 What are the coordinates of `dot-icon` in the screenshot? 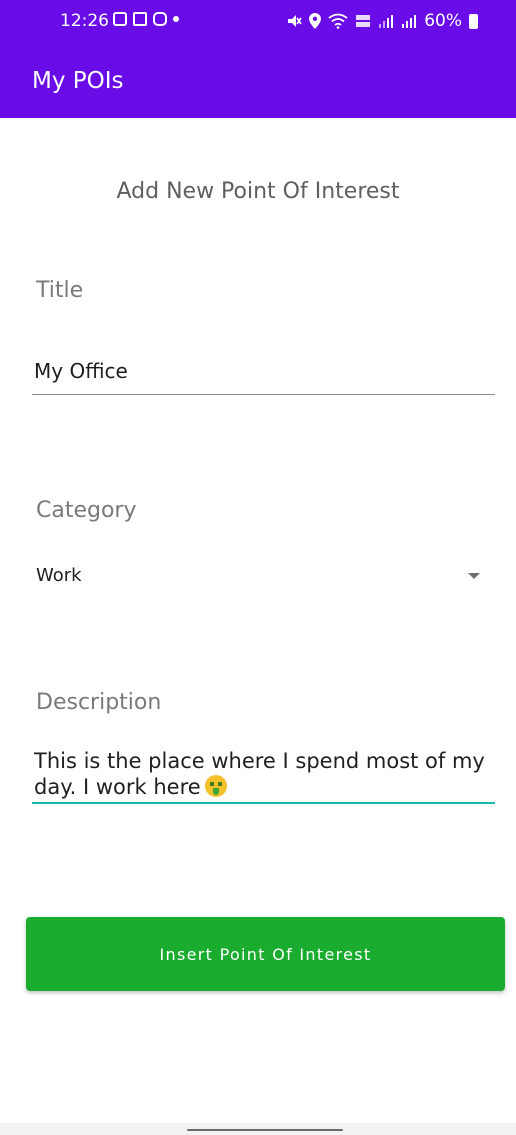 It's located at (176, 19).